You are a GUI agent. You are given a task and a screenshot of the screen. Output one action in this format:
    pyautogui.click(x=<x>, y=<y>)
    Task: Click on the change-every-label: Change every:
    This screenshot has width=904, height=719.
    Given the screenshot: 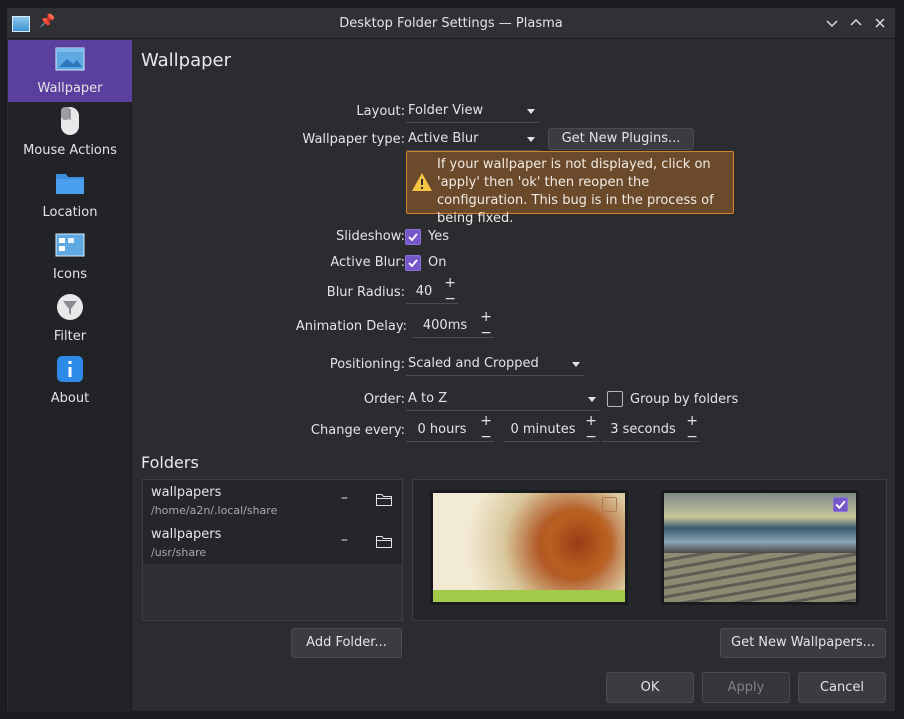 What is the action you would take?
    pyautogui.click(x=357, y=430)
    